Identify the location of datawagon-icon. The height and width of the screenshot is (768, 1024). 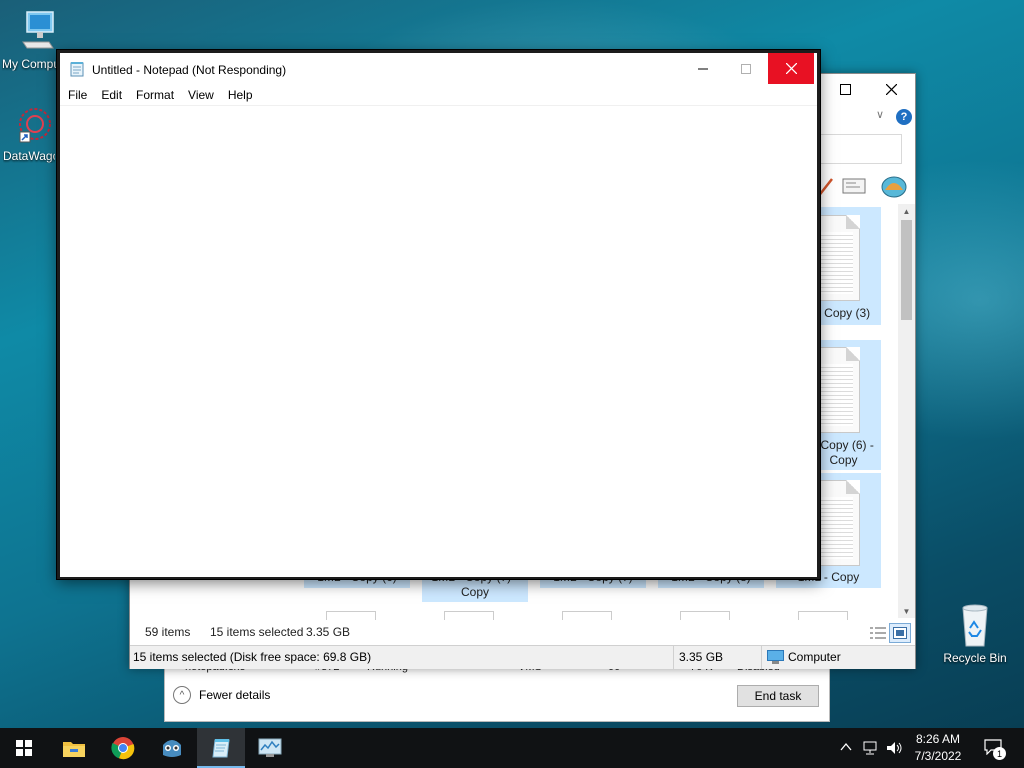
(35, 125).